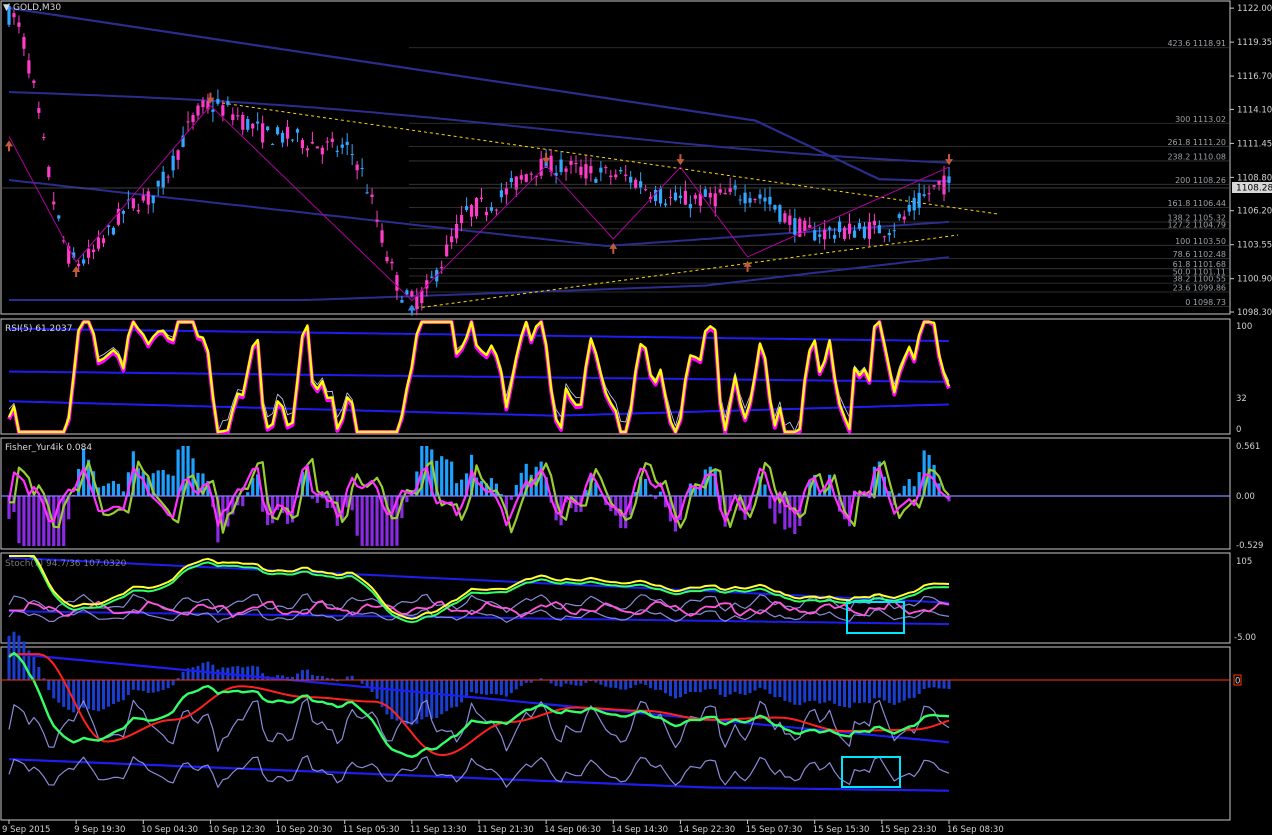 The image size is (1272, 835). What do you see at coordinates (1196, 224) in the screenshot?
I see `fib-level-label: 127.2 1104.79` at bounding box center [1196, 224].